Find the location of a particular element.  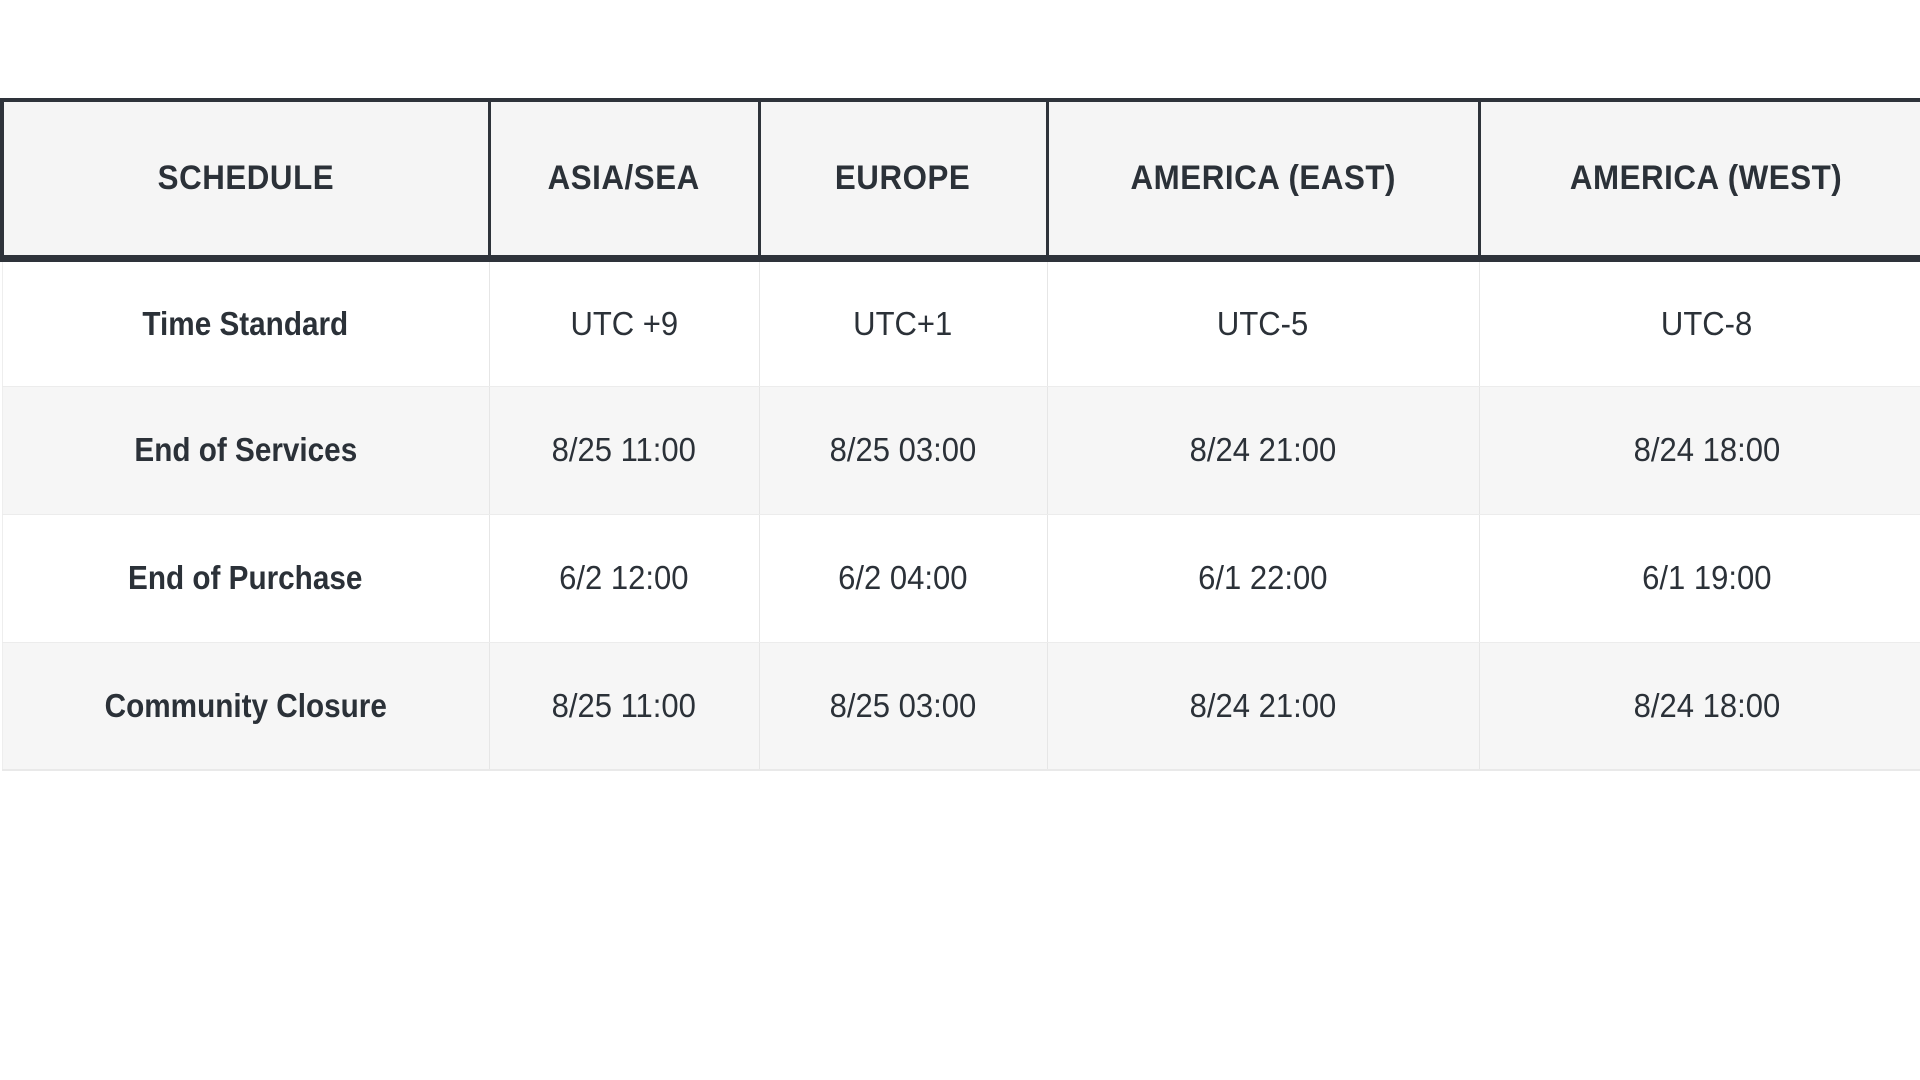

cell-community-closure-america-west: 8/24 18:00 is located at coordinates (1699, 706).